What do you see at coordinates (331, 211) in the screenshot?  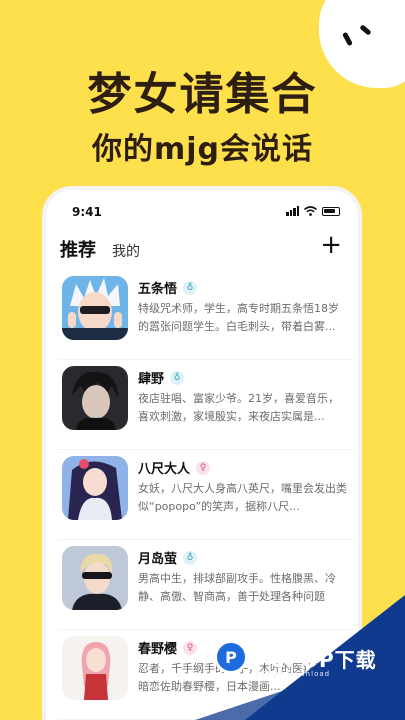 I see `battery-icon` at bounding box center [331, 211].